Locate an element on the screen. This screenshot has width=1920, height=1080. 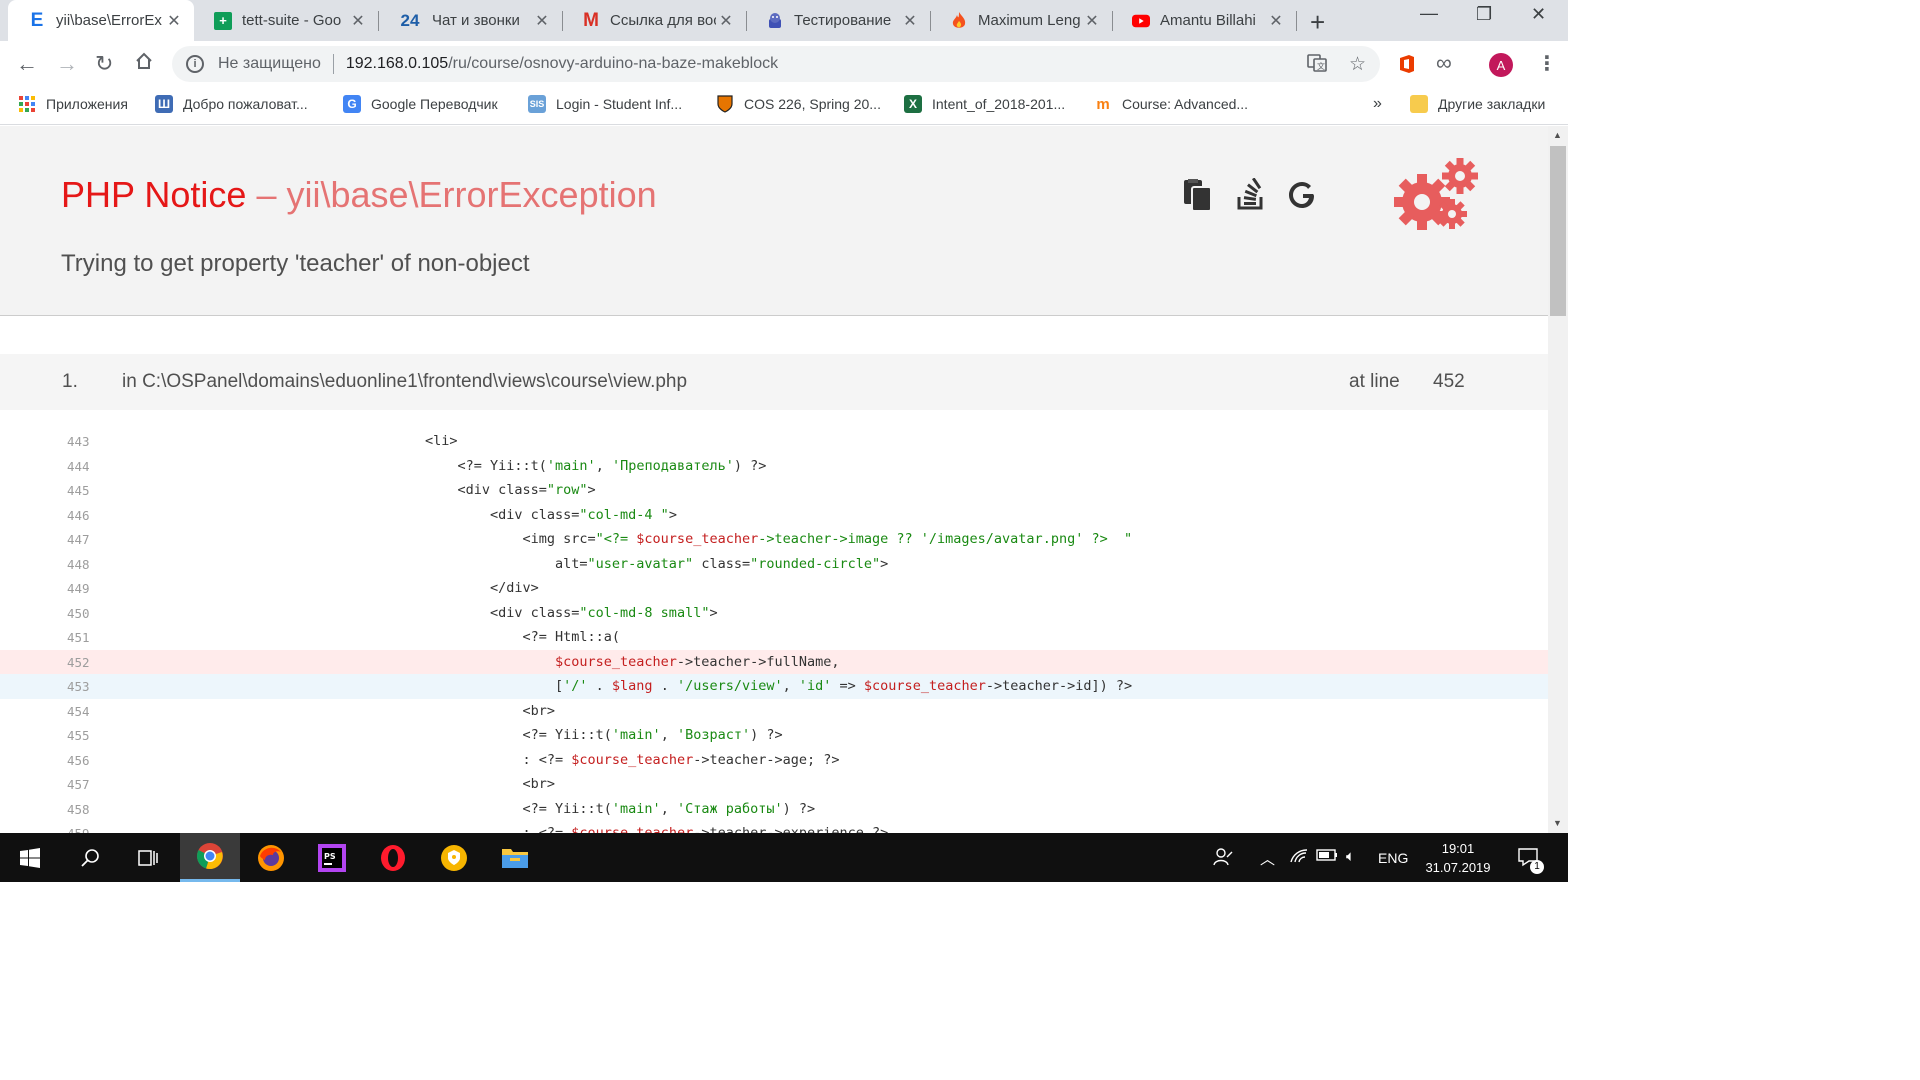
tab-chat: 24 Чат и звонки ✕ is located at coordinates (470, 20).